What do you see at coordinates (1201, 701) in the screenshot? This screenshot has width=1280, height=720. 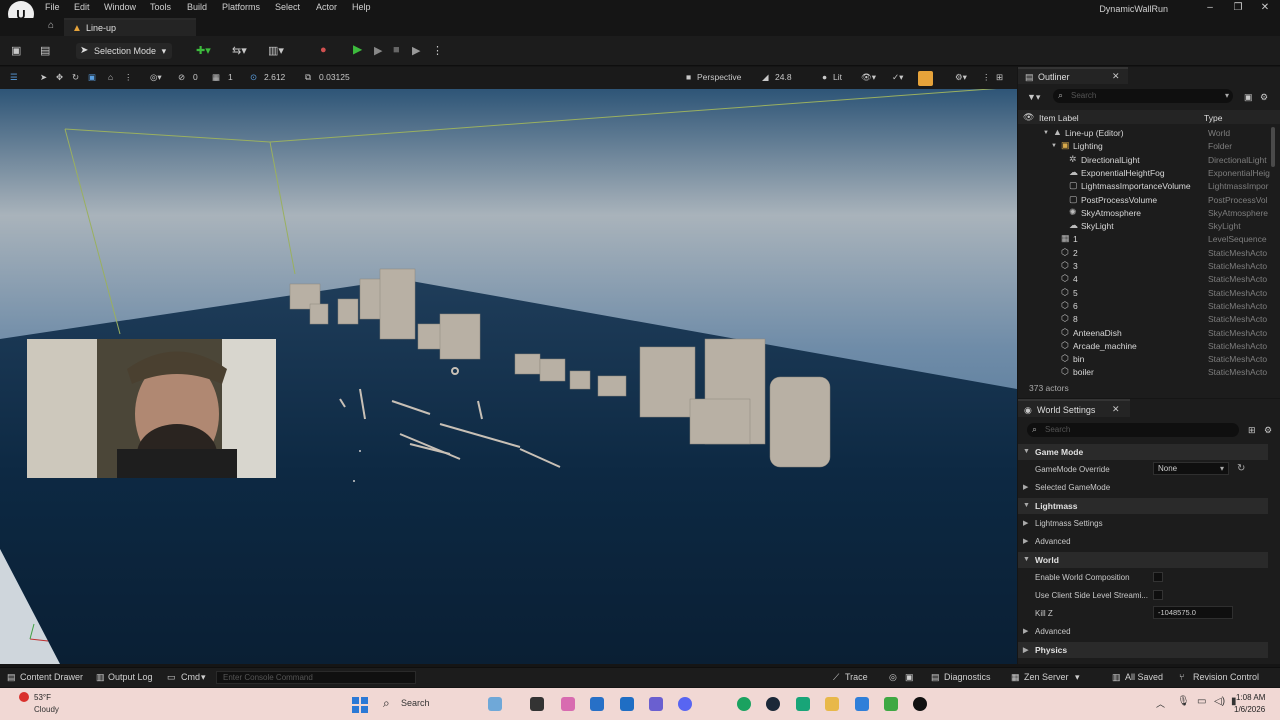 I see `tray-network-icon: ▭` at bounding box center [1201, 701].